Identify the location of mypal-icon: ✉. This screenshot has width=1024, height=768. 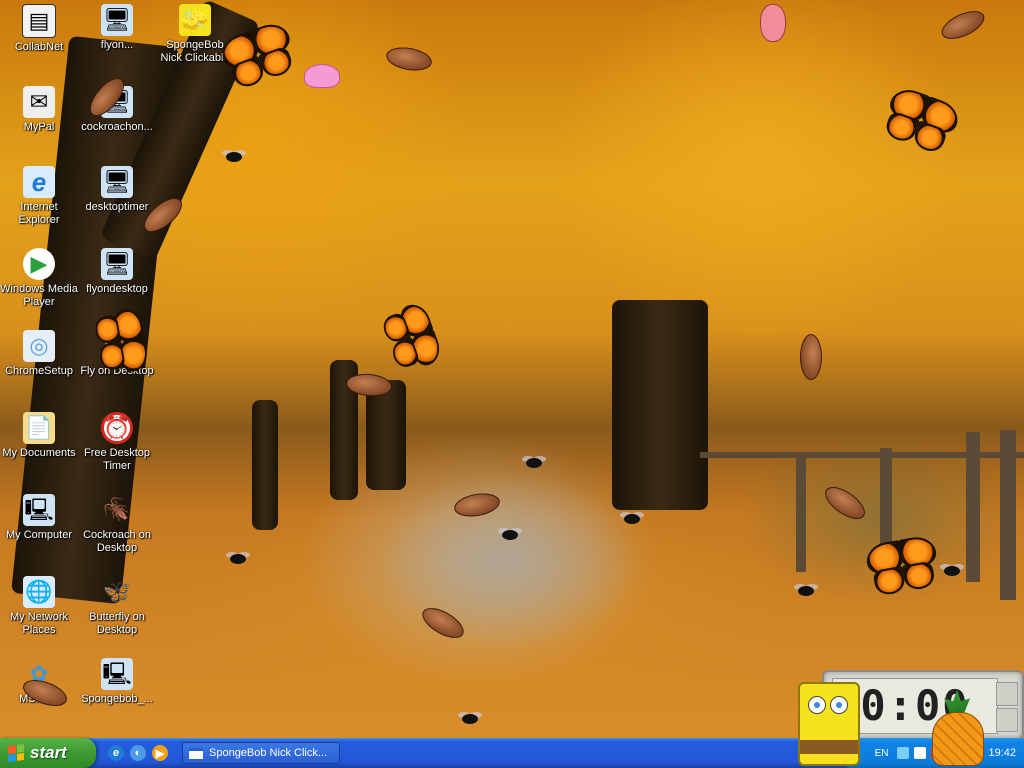
(39, 102).